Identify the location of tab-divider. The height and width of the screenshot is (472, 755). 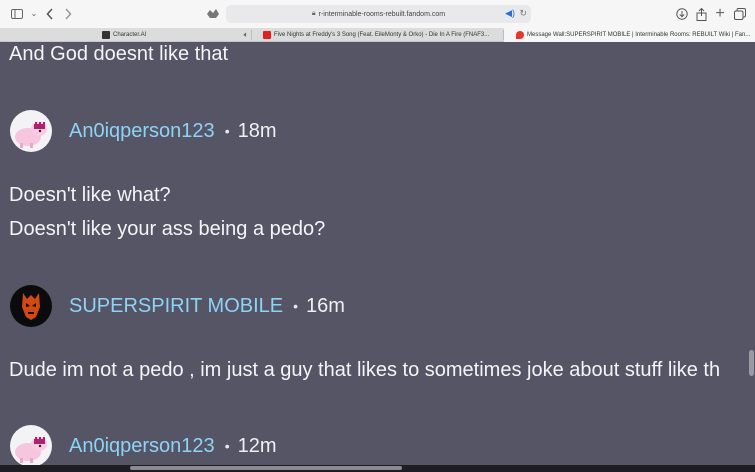
(251, 35).